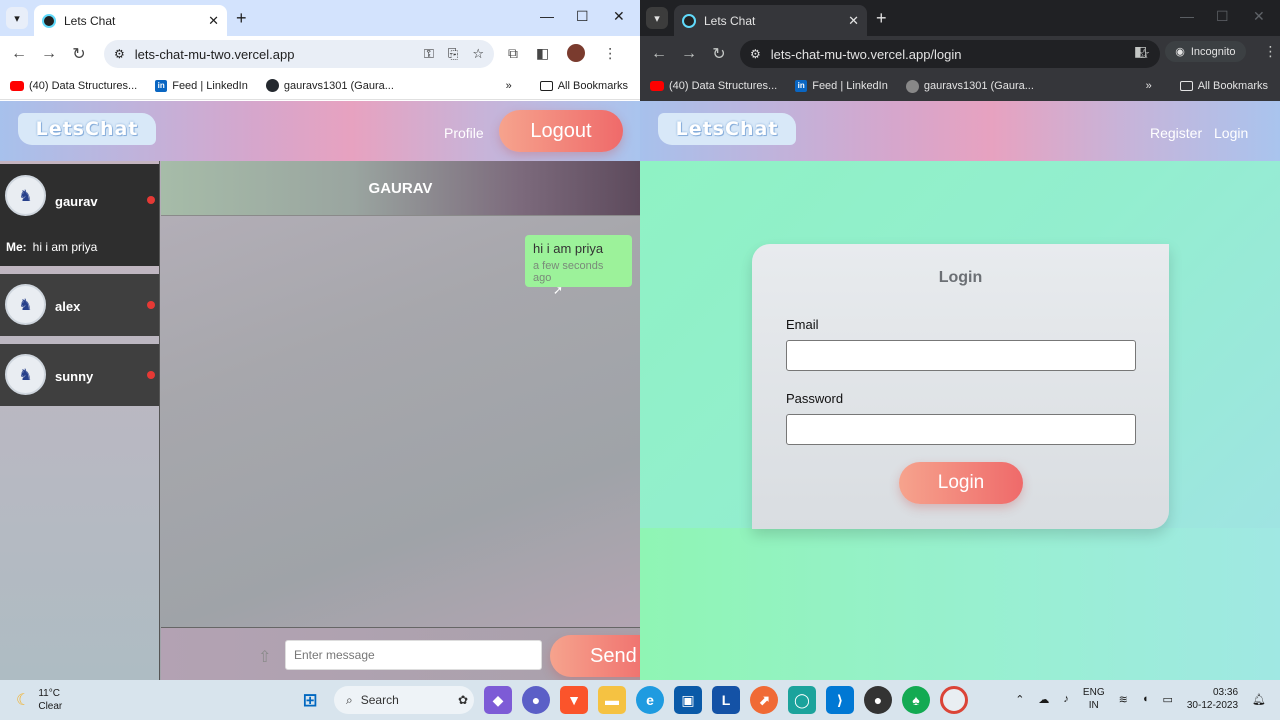 The width and height of the screenshot is (1280, 720). I want to click on postman-icon: ⬈, so click(764, 700).